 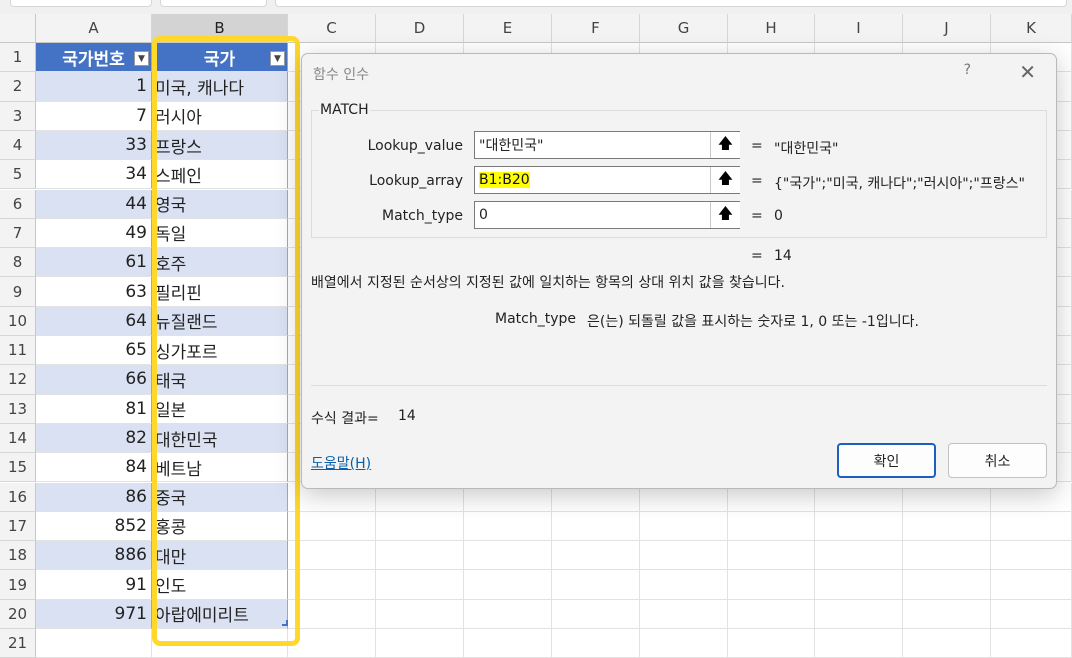 I want to click on row-header-13: 13, so click(x=18, y=409).